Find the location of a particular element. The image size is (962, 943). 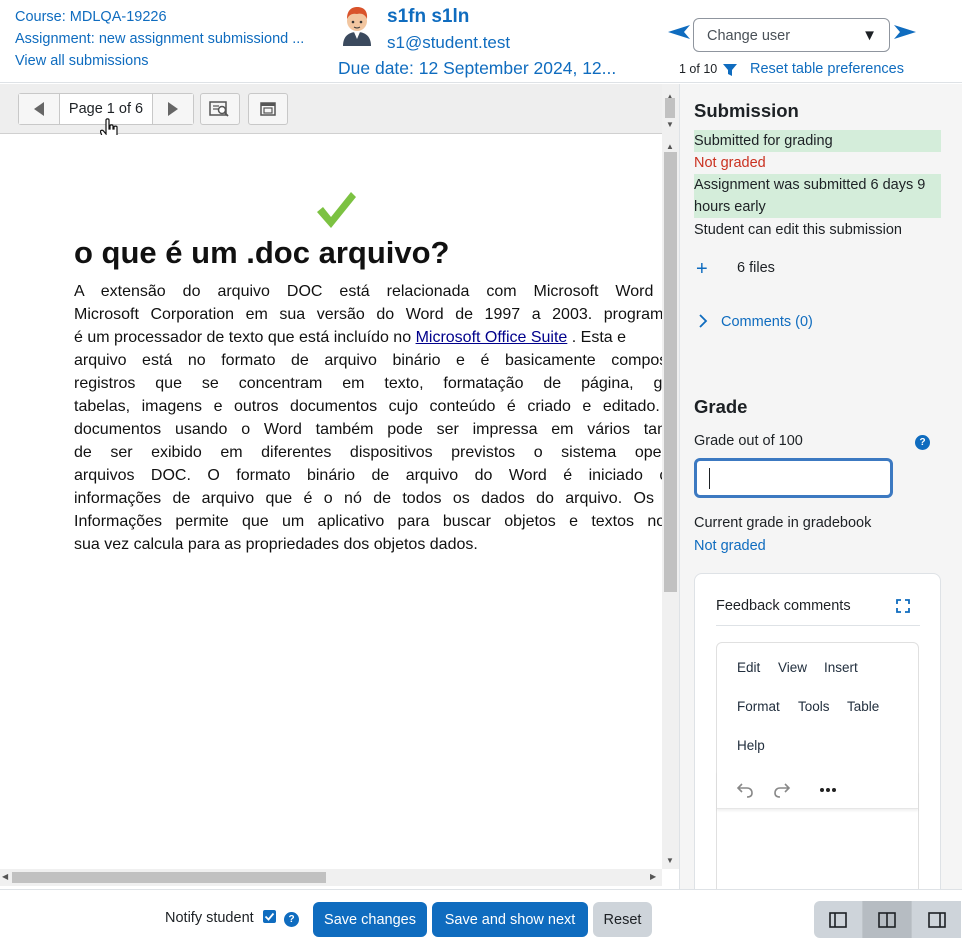

scroll-up-icon: ▲ is located at coordinates (670, 146).